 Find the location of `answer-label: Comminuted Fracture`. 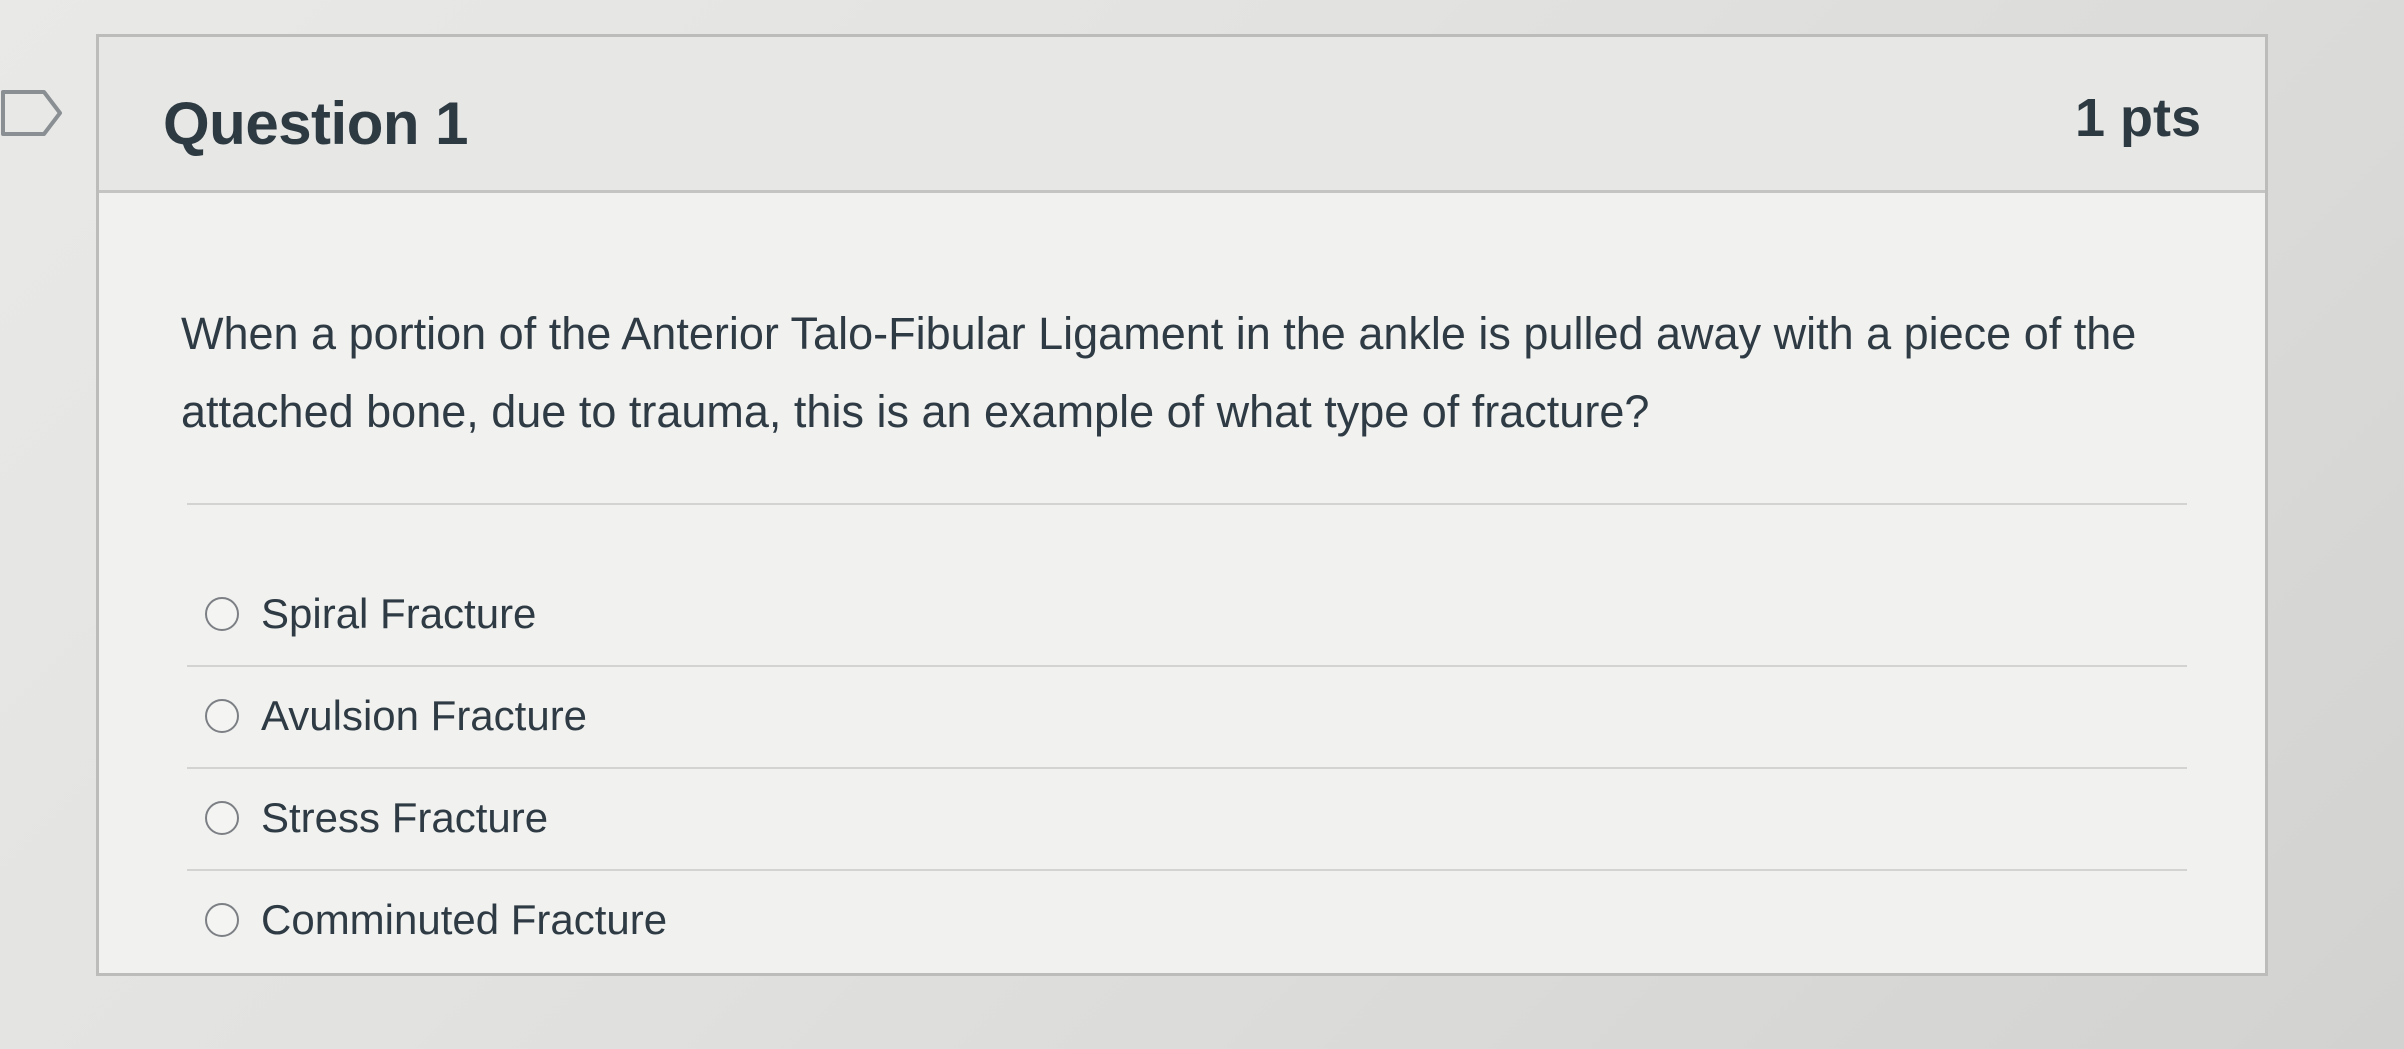

answer-label: Comminuted Fracture is located at coordinates (464, 919).